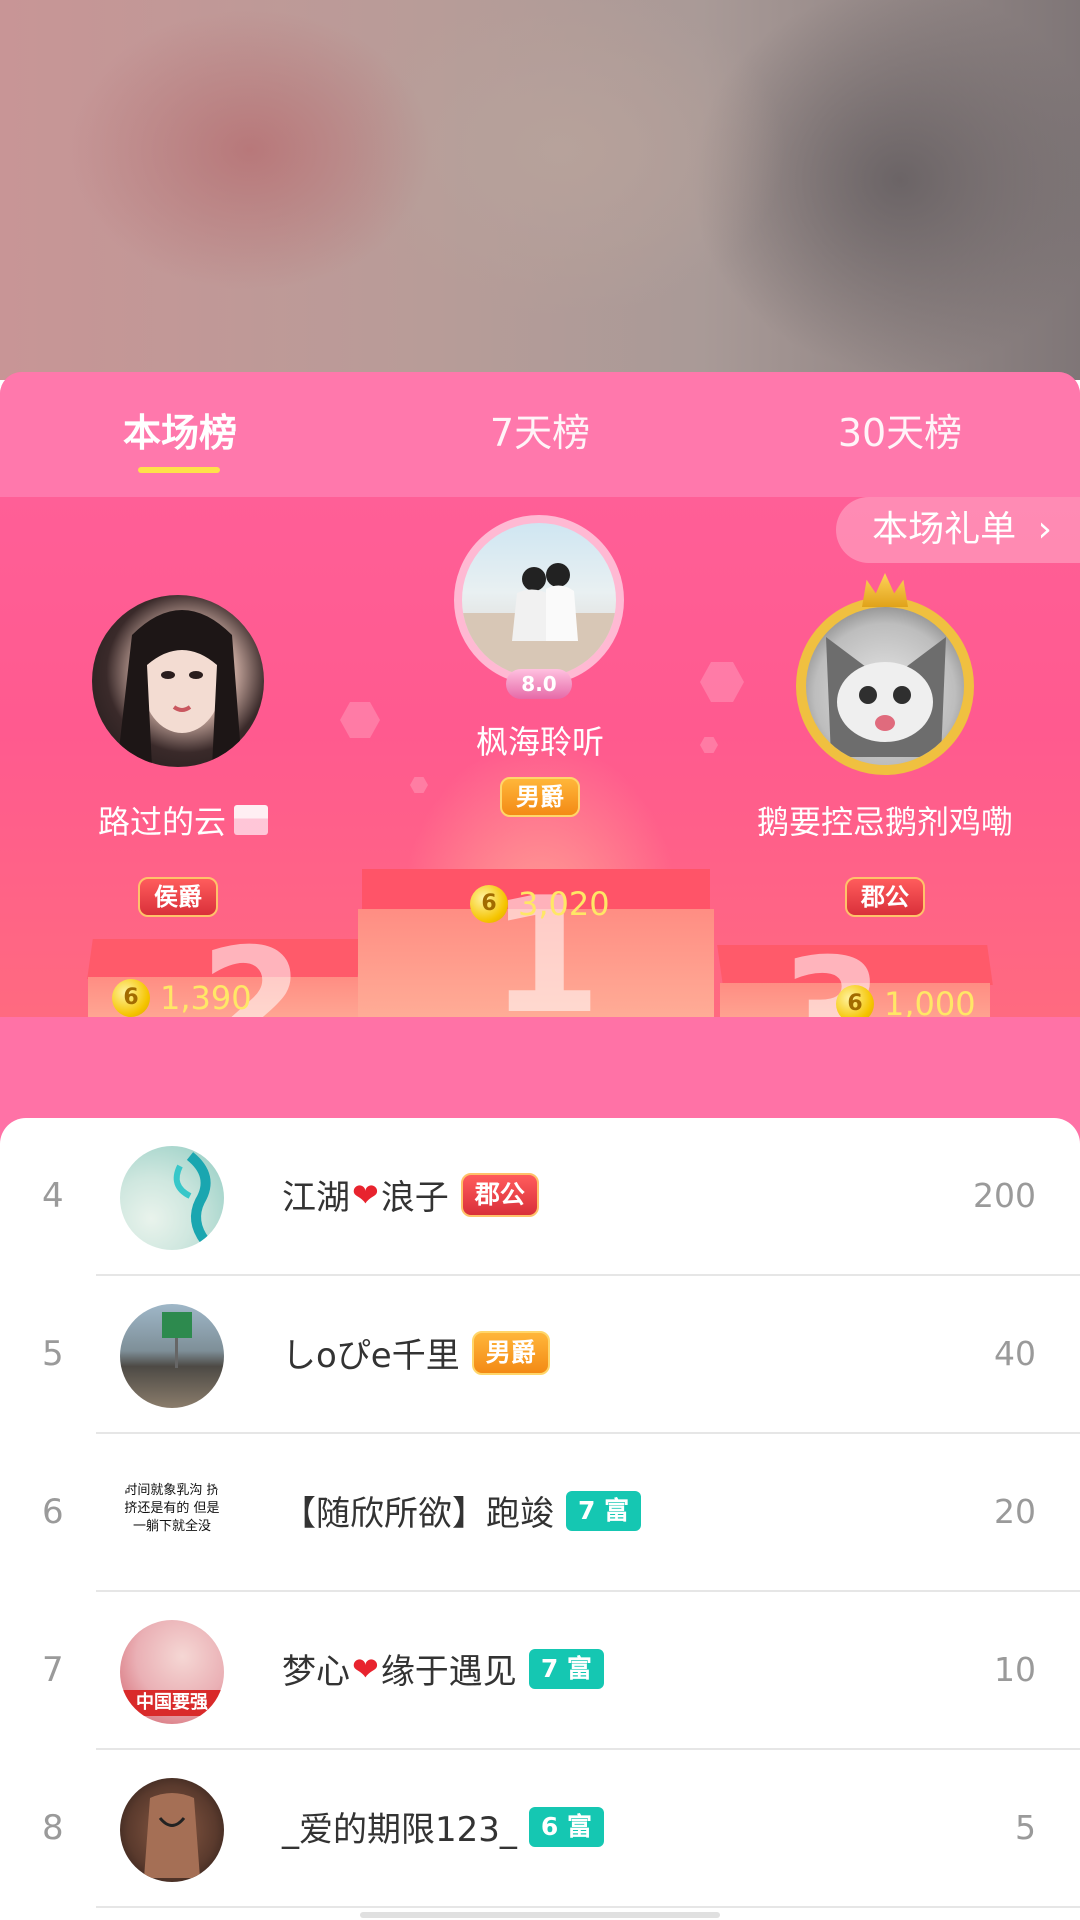 Image resolution: width=1080 pixels, height=1920 pixels. Describe the element at coordinates (1025, 1827) in the screenshot. I see `contribution-value: 5` at that location.